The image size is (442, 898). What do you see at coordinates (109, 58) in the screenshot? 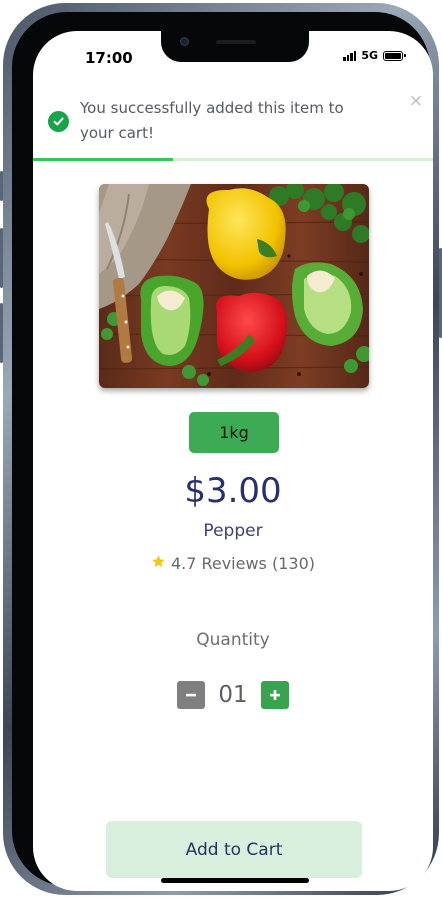
I see `status-time: 17:00` at bounding box center [109, 58].